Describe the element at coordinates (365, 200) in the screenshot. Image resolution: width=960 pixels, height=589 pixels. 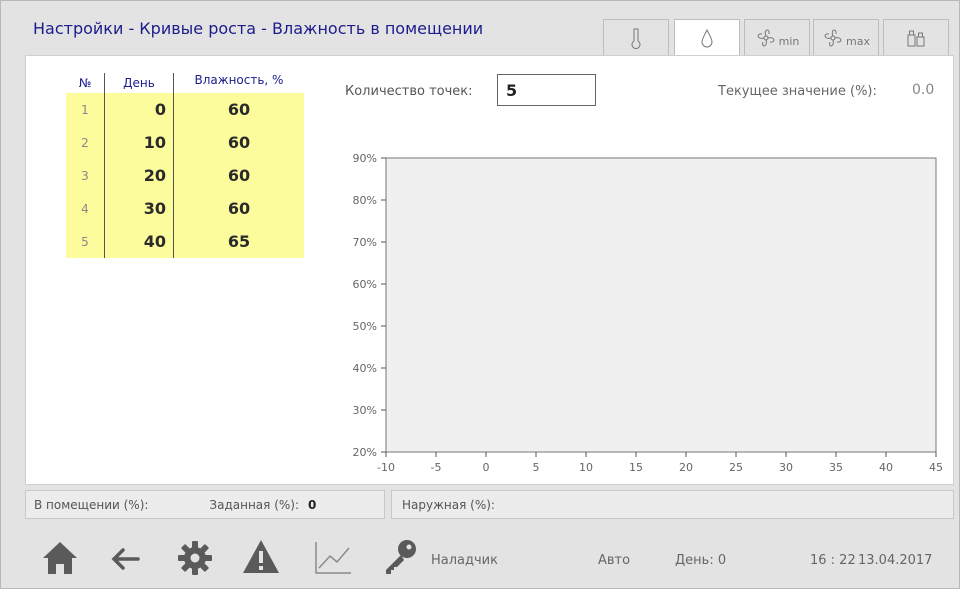
I see `y-tick-label: 80%` at that location.